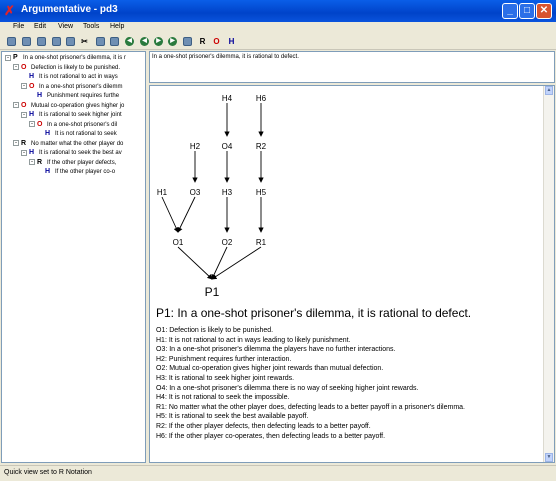 The height and width of the screenshot is (481, 556). I want to click on nav-prev-icon: ◀, so click(144, 41).